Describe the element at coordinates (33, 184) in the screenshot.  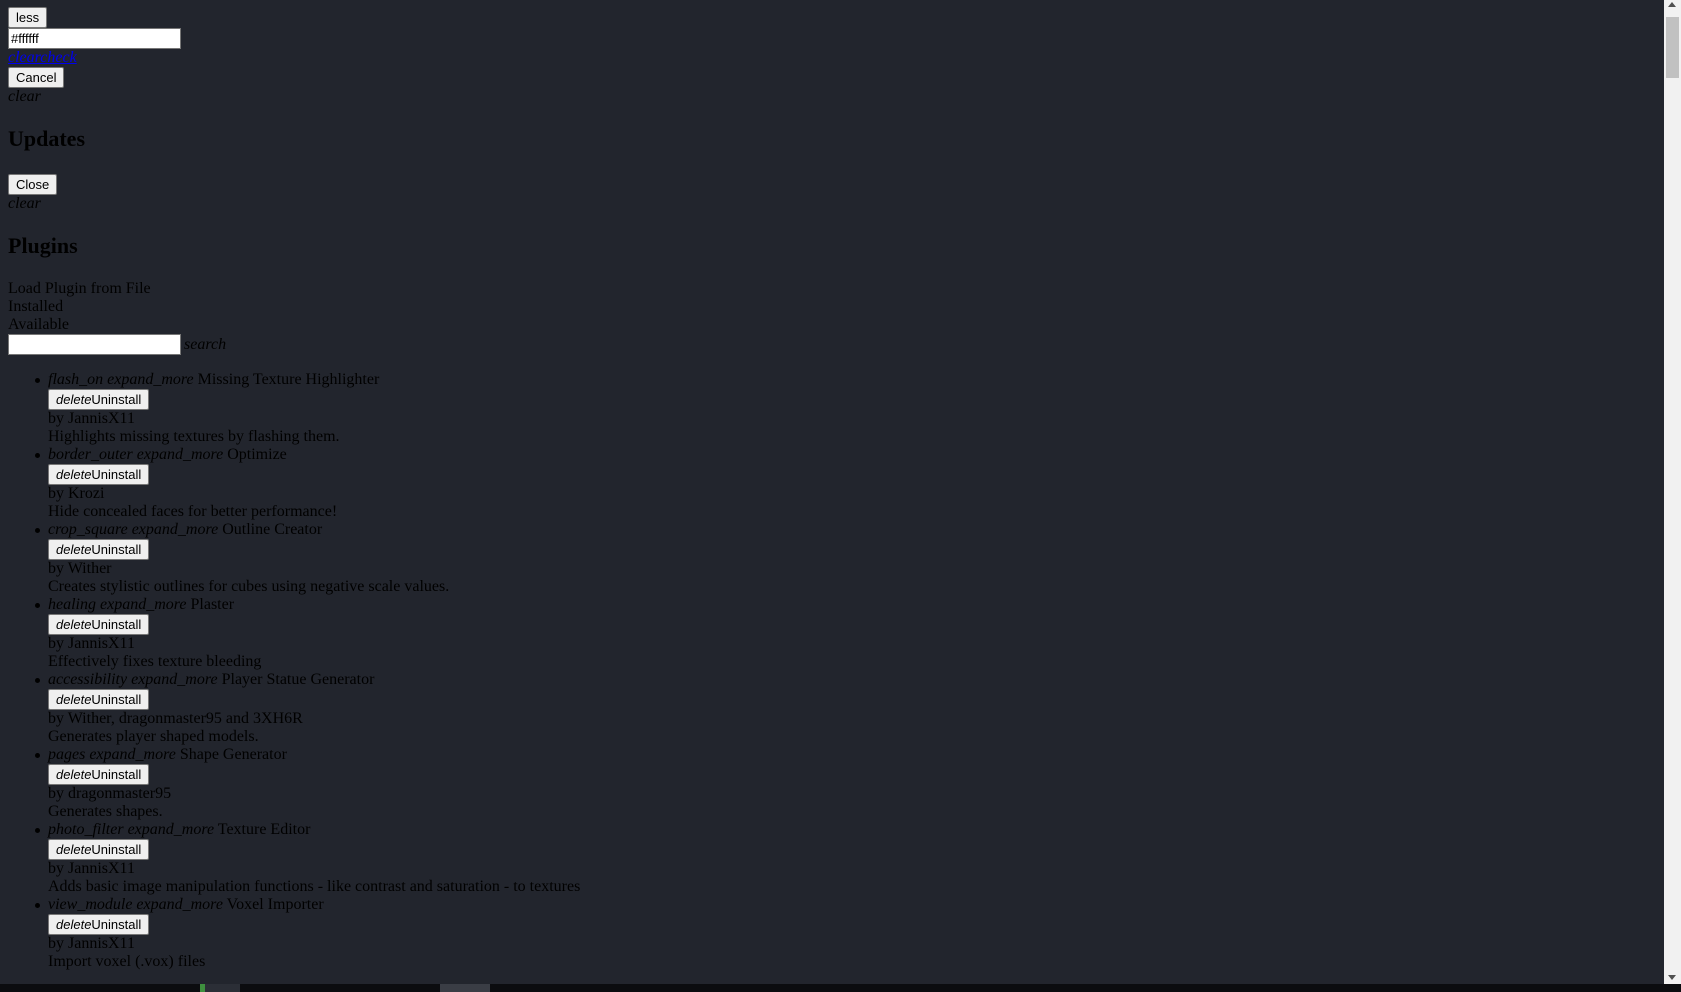
I see `close-button: Close` at that location.